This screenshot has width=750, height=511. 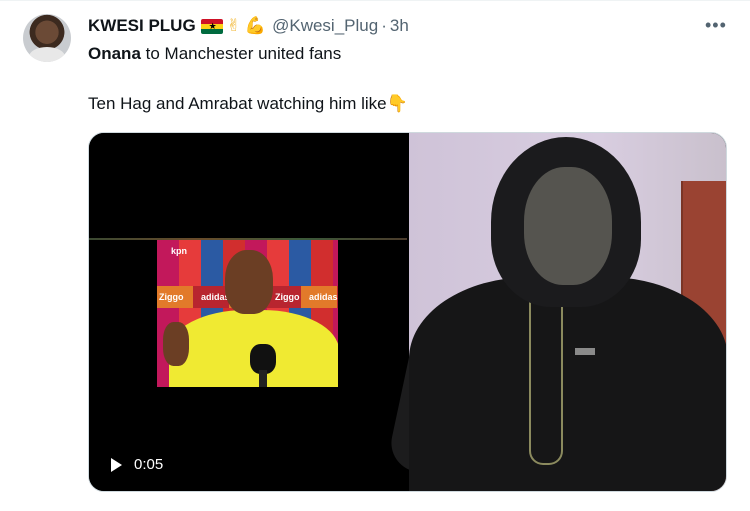 I want to click on tweet-text: Ten Hag and Amrabat watching him like, so click(x=237, y=103).